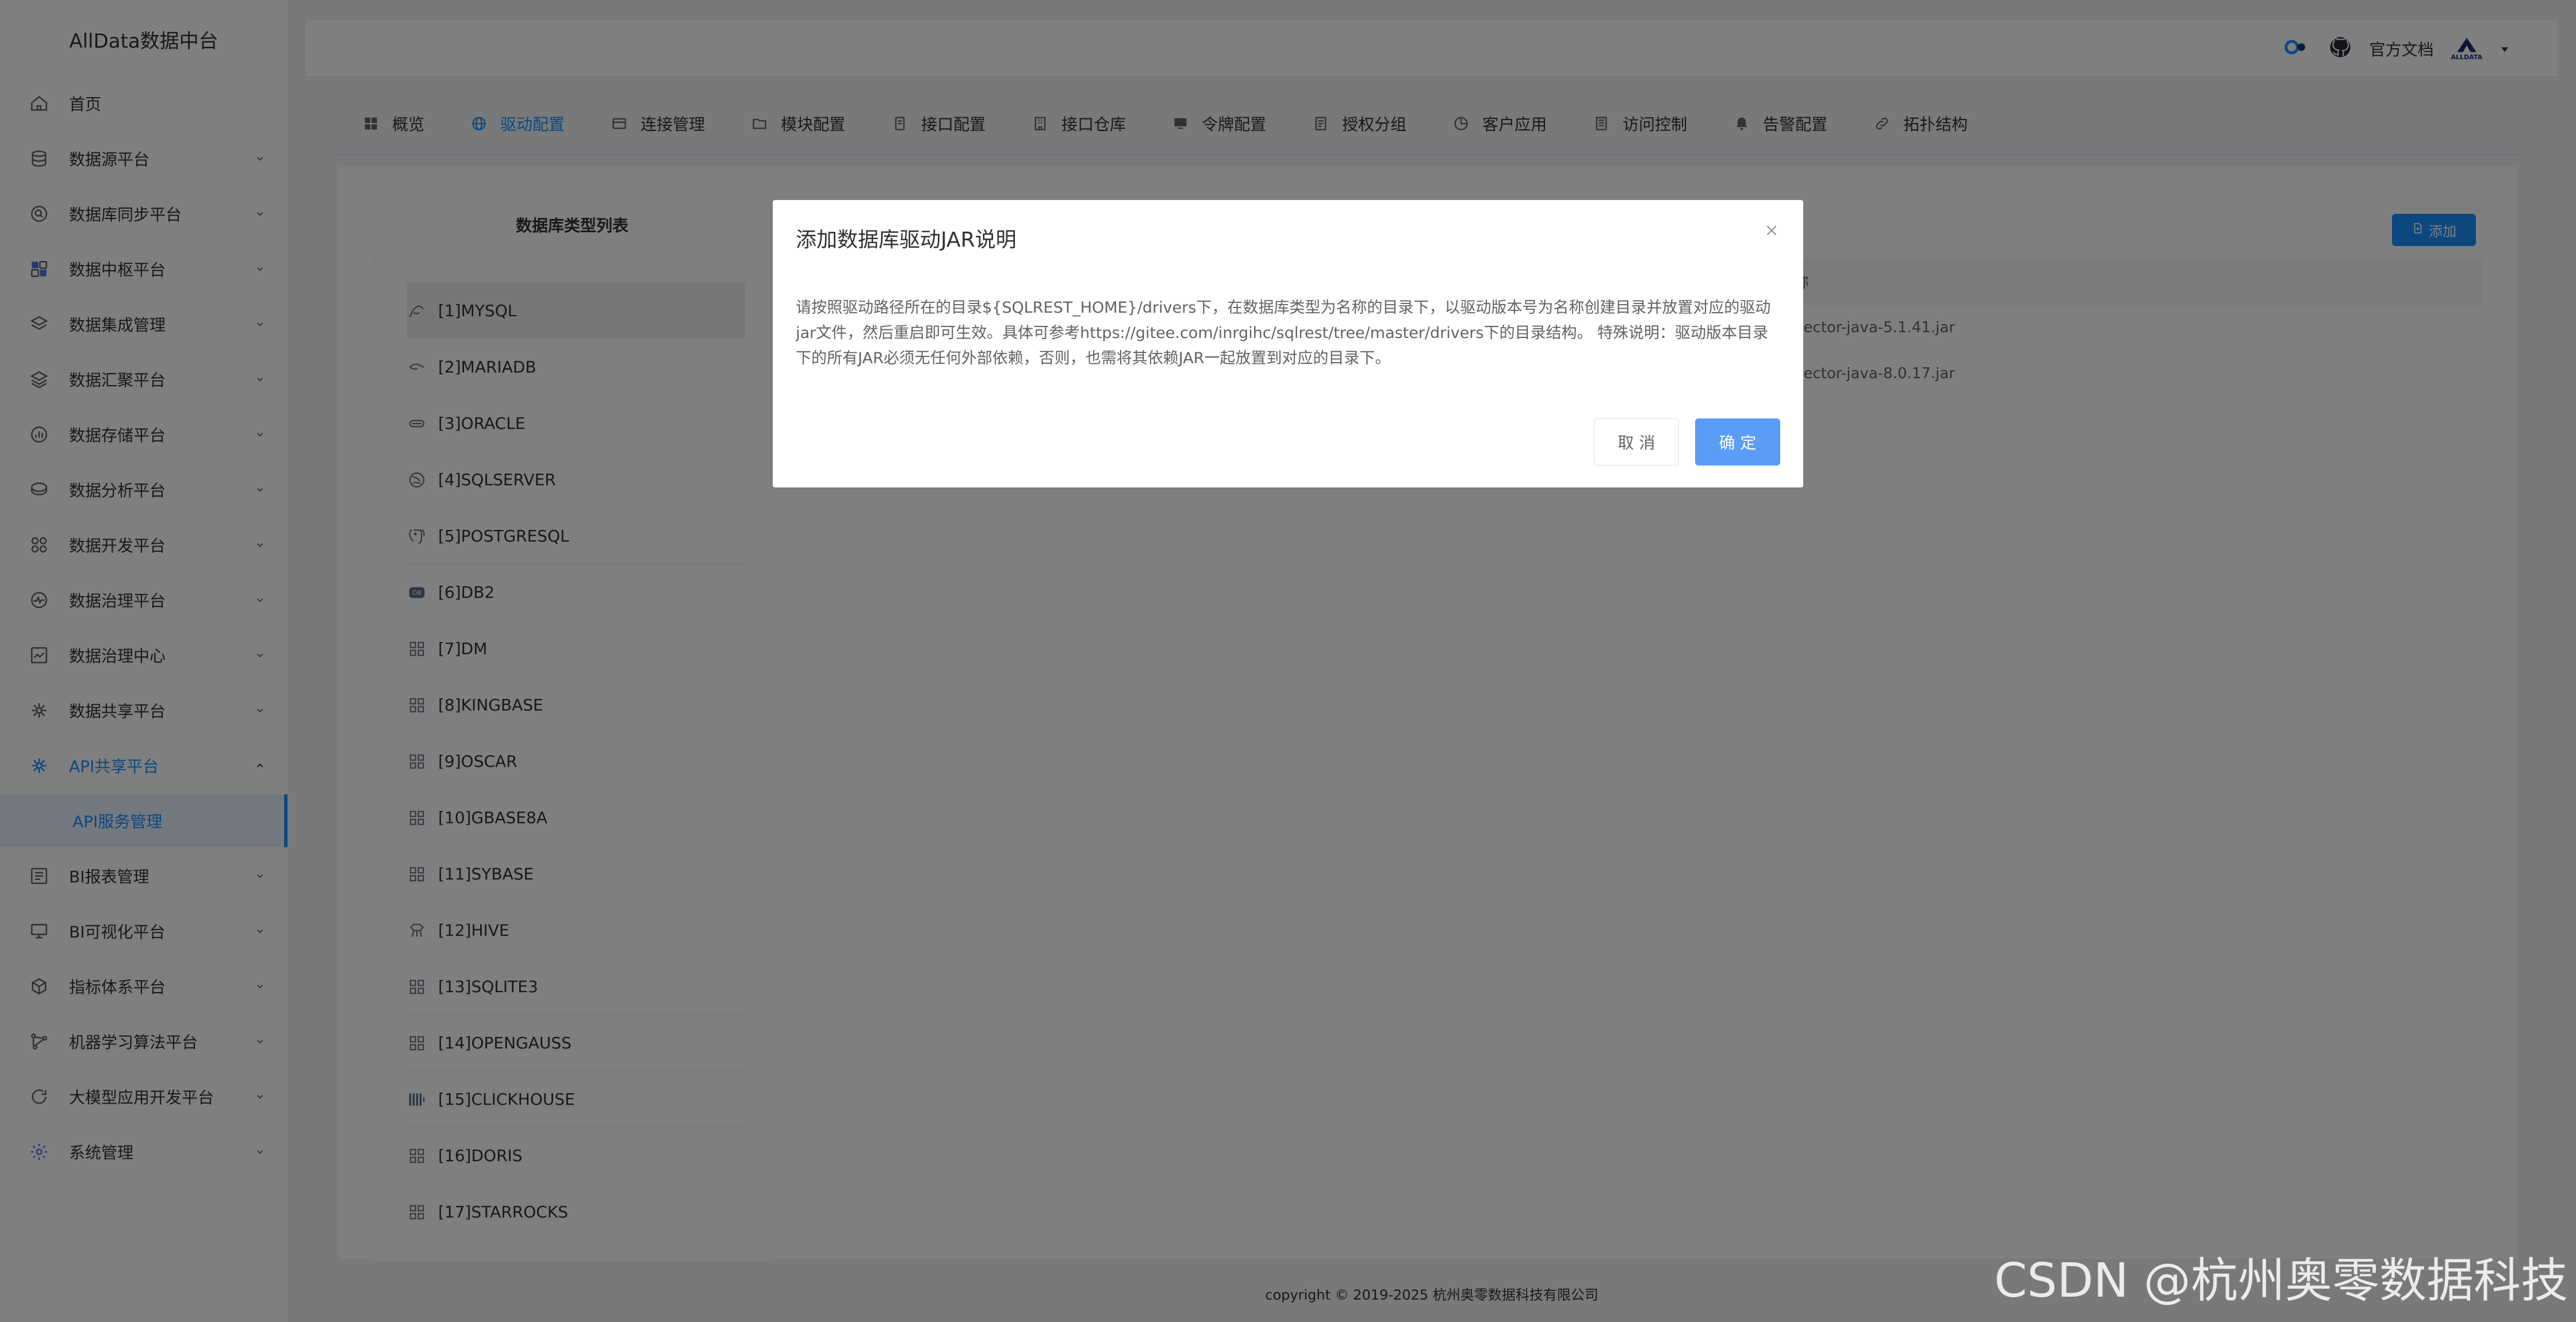 This screenshot has height=1322, width=2576. I want to click on cancel-button: 取 消, so click(1636, 442).